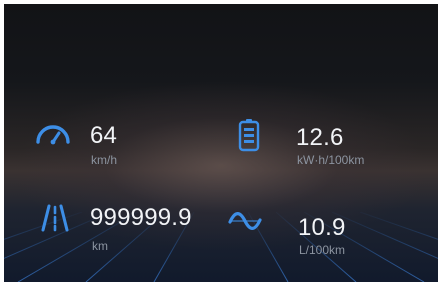 This screenshot has height=286, width=442. Describe the element at coordinates (104, 160) in the screenshot. I see `speed-unit: km/h` at that location.